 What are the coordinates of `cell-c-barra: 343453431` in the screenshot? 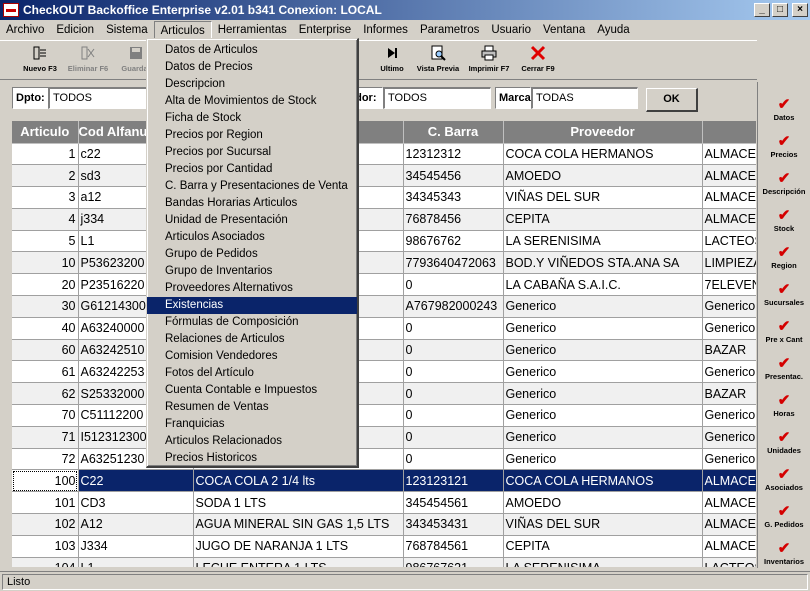 It's located at (453, 524).